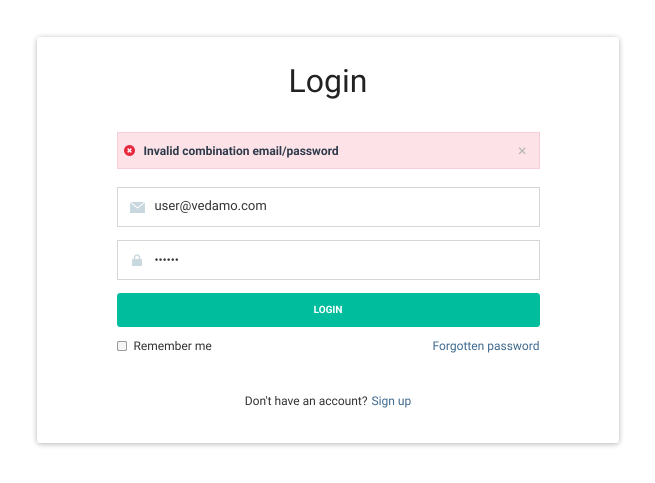 The width and height of the screenshot is (655, 483). Describe the element at coordinates (173, 346) in the screenshot. I see `remember-label: Remember me` at that location.